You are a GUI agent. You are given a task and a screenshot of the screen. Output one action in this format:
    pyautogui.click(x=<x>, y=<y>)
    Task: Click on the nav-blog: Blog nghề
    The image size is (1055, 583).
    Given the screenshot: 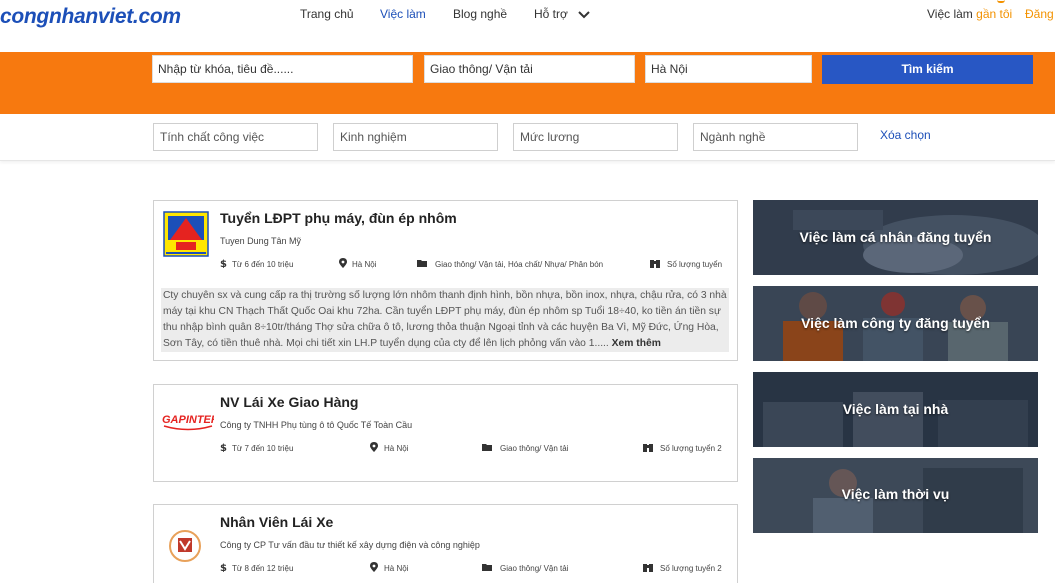 What is the action you would take?
    pyautogui.click(x=480, y=14)
    